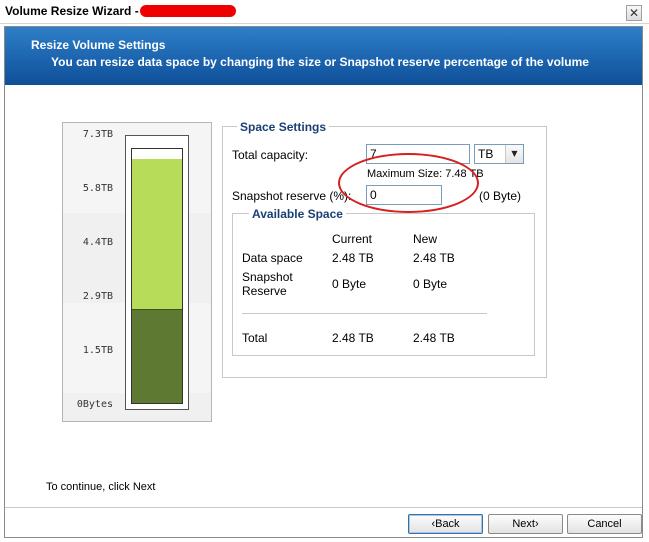  I want to click on footer-divider, so click(323, 507).